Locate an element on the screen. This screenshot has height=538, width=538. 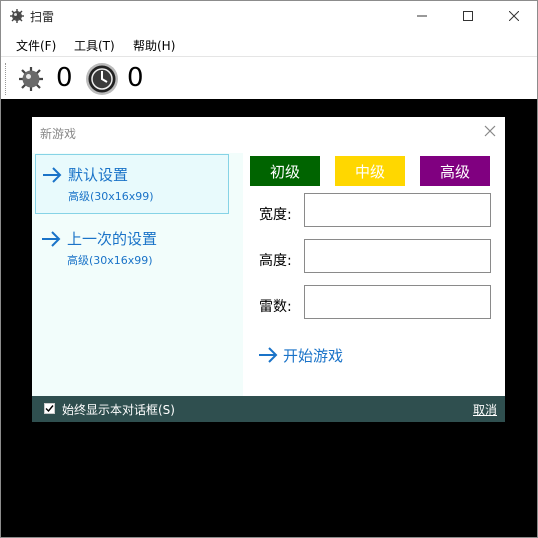
always-show-label: 始终显示本对话框(S) is located at coordinates (118, 409).